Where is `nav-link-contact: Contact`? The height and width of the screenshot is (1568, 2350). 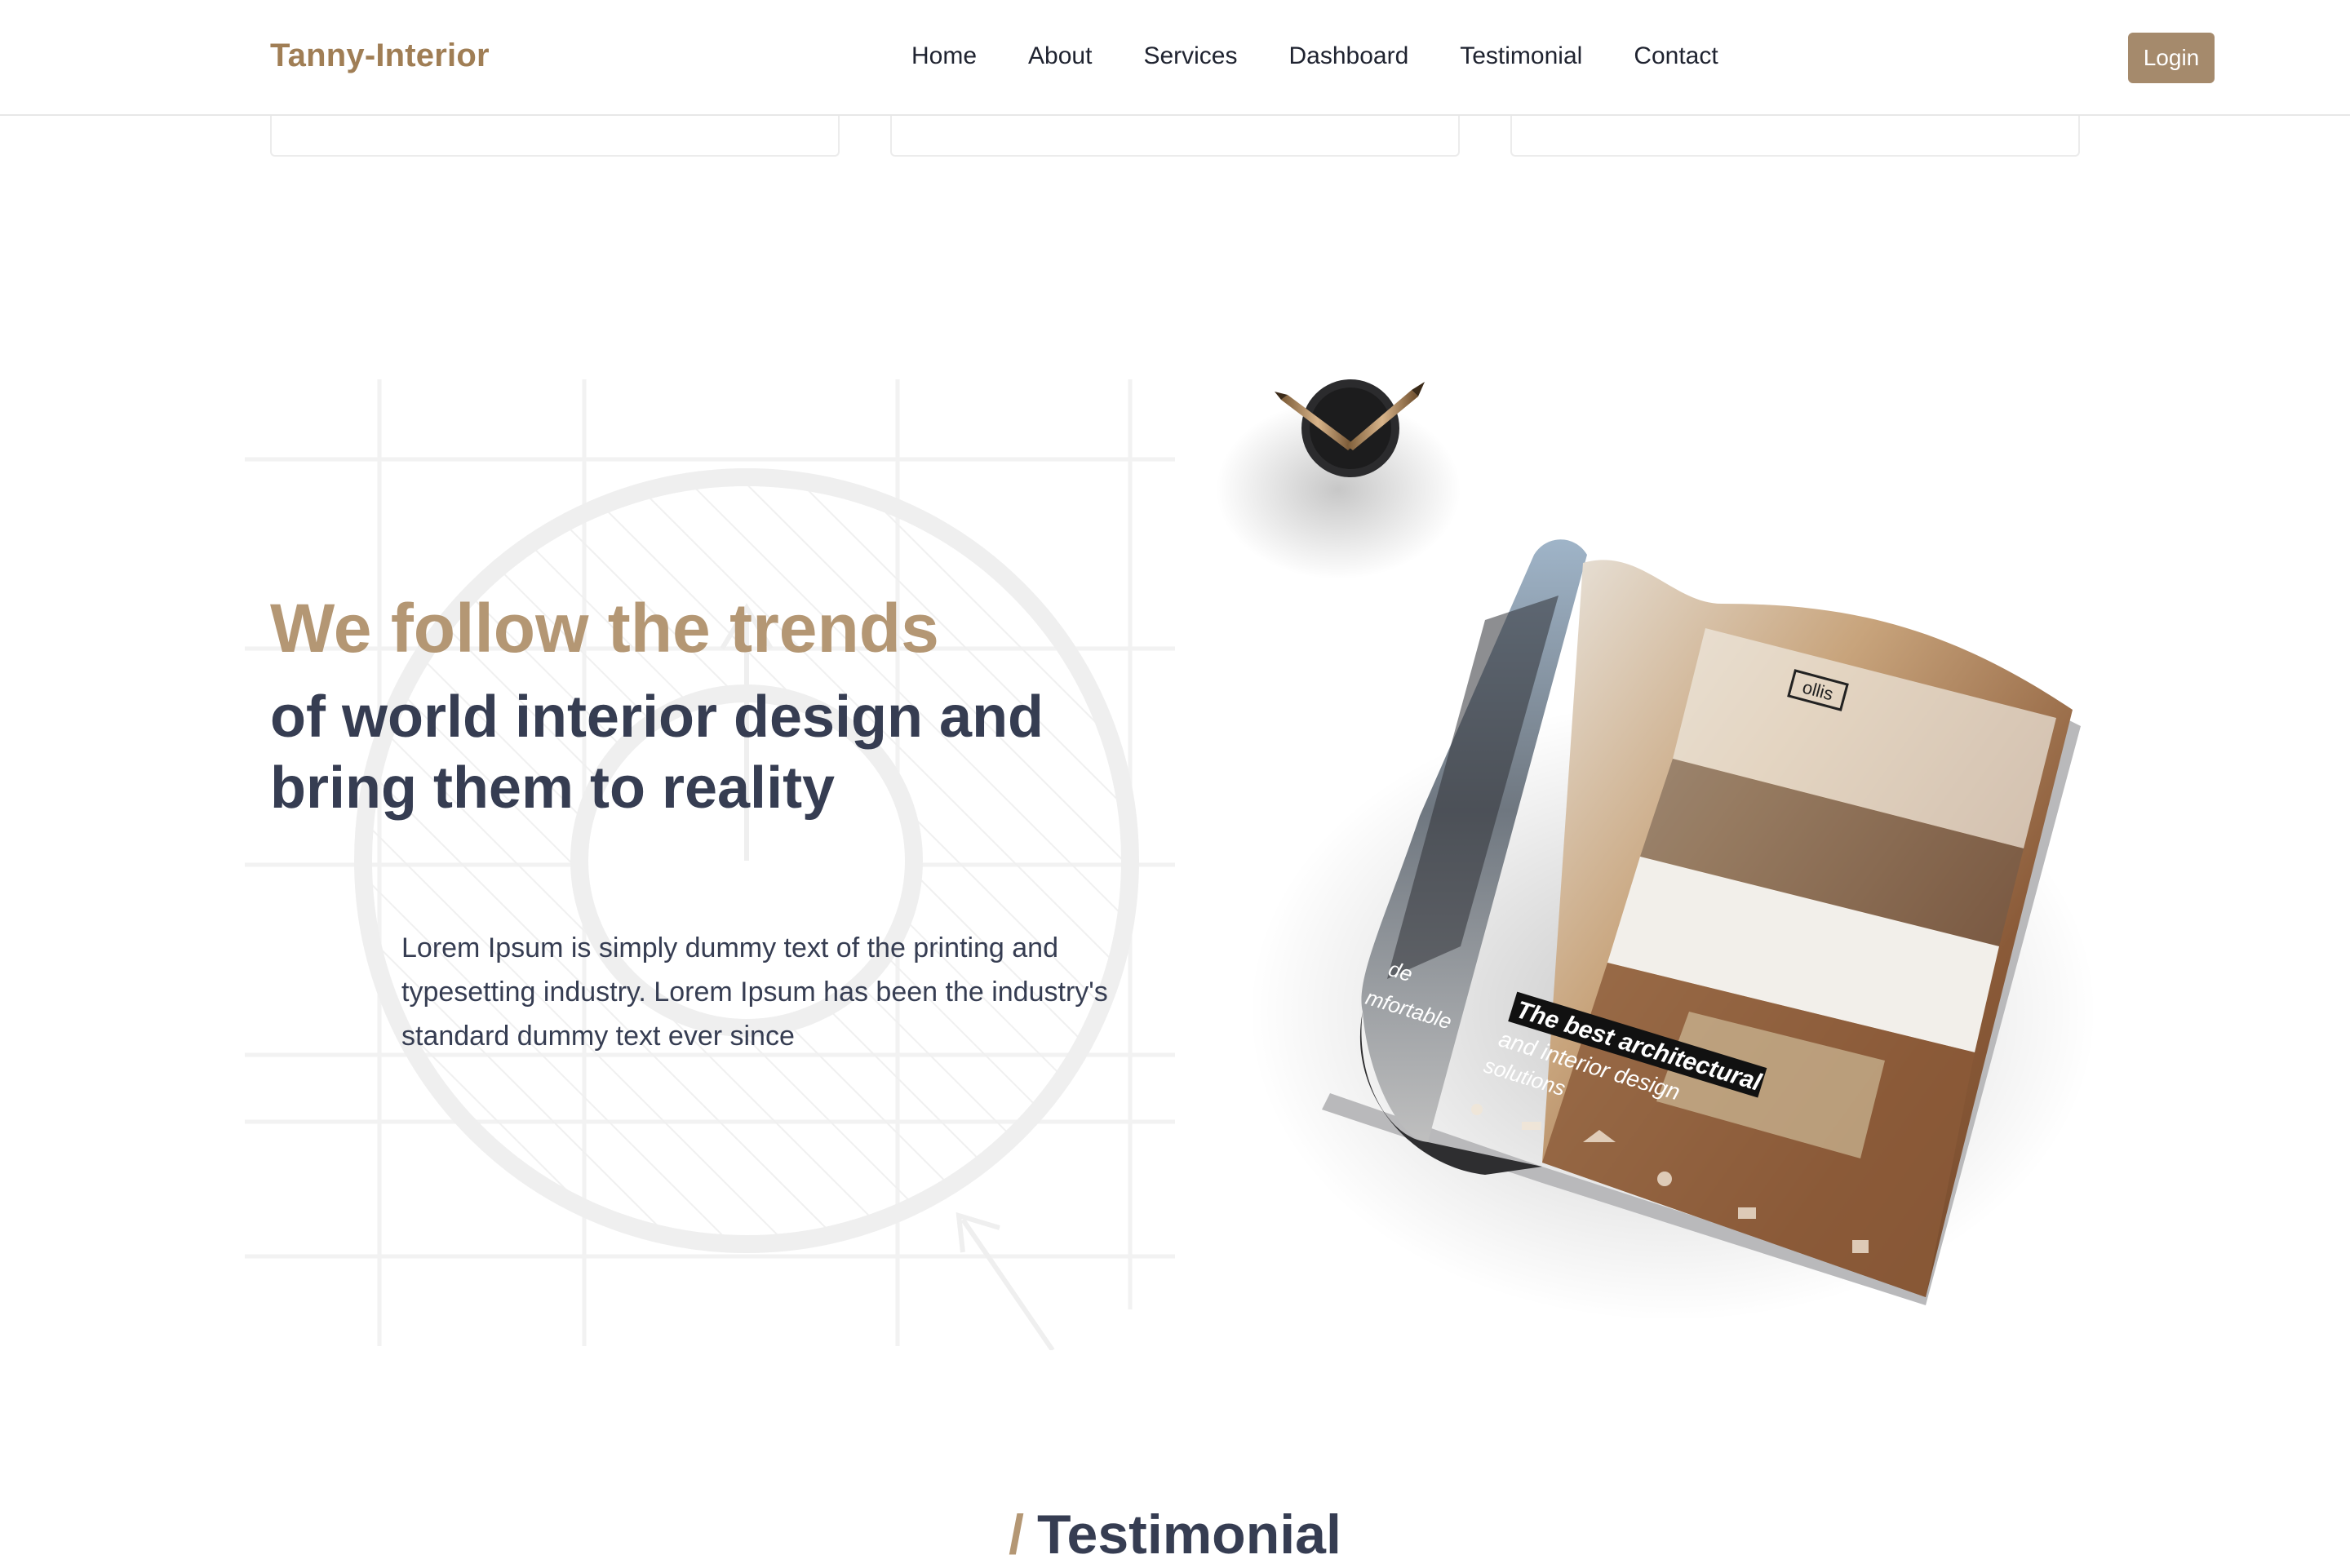
nav-link-contact: Contact is located at coordinates (1676, 56).